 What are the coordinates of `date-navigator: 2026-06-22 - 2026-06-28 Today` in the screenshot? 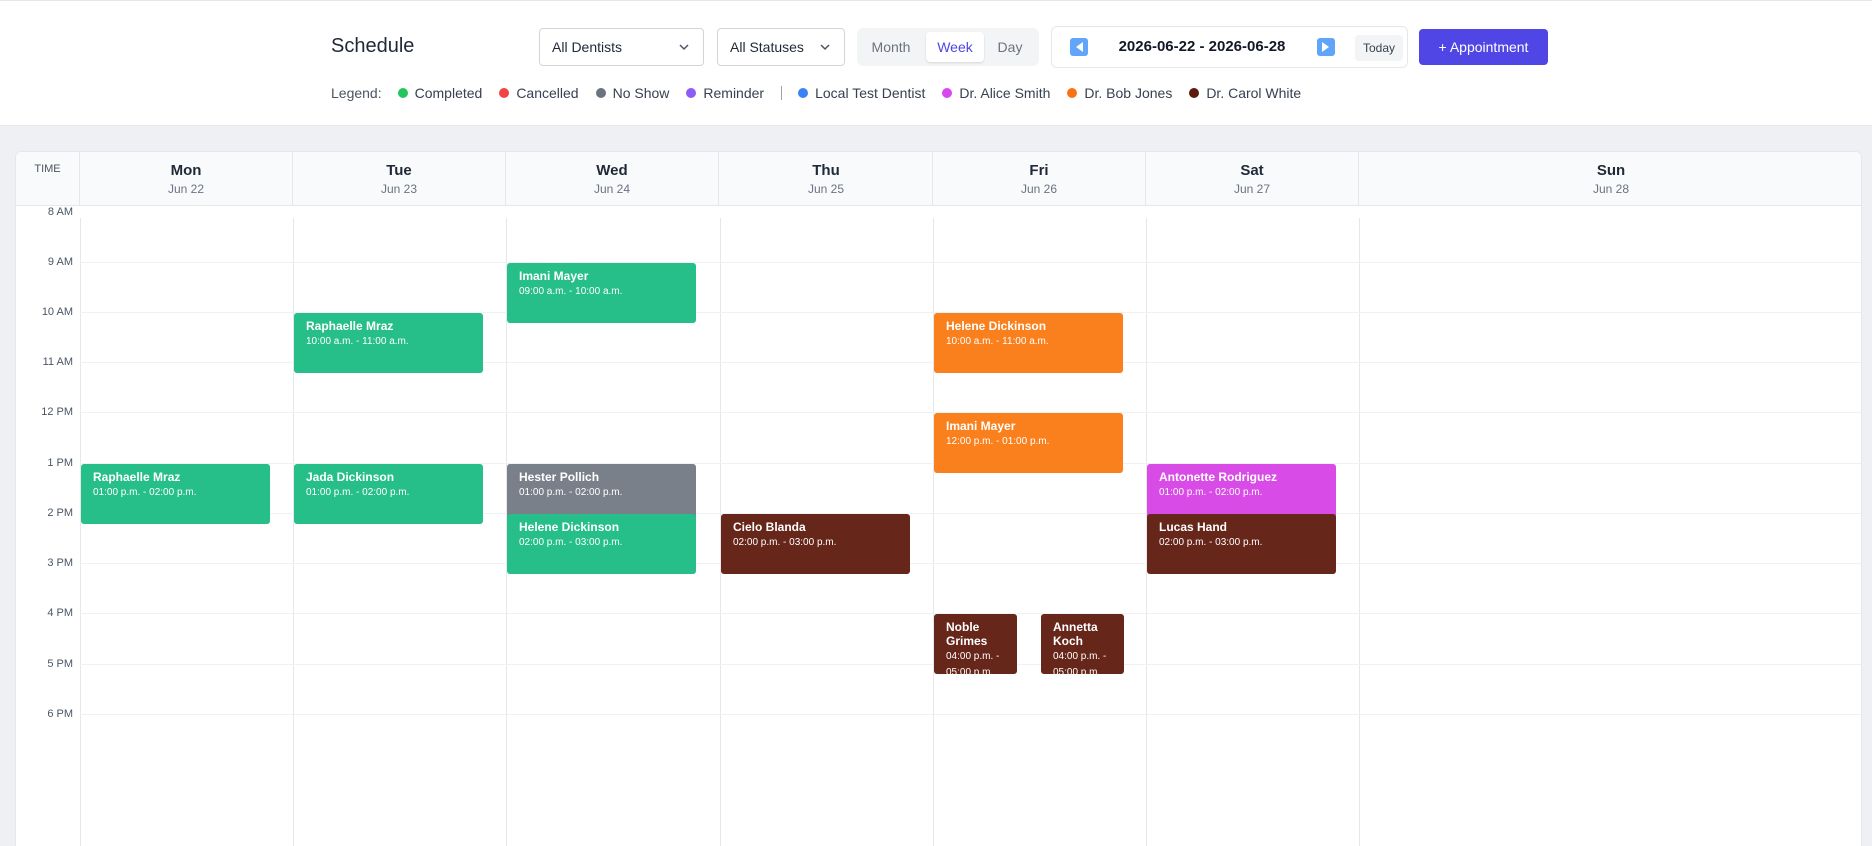 It's located at (1229, 47).